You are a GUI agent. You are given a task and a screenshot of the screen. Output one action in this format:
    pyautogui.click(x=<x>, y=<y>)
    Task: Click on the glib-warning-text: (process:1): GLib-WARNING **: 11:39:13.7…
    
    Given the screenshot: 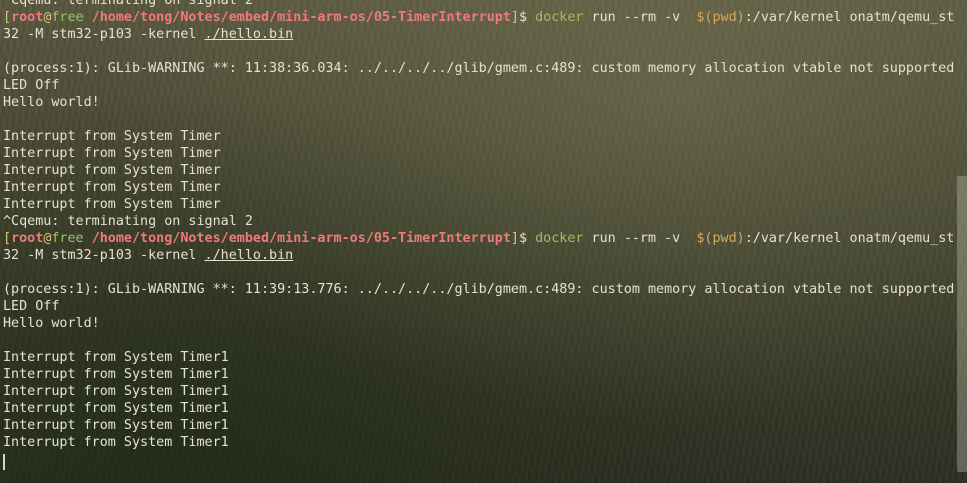 What is the action you would take?
    pyautogui.click(x=479, y=289)
    